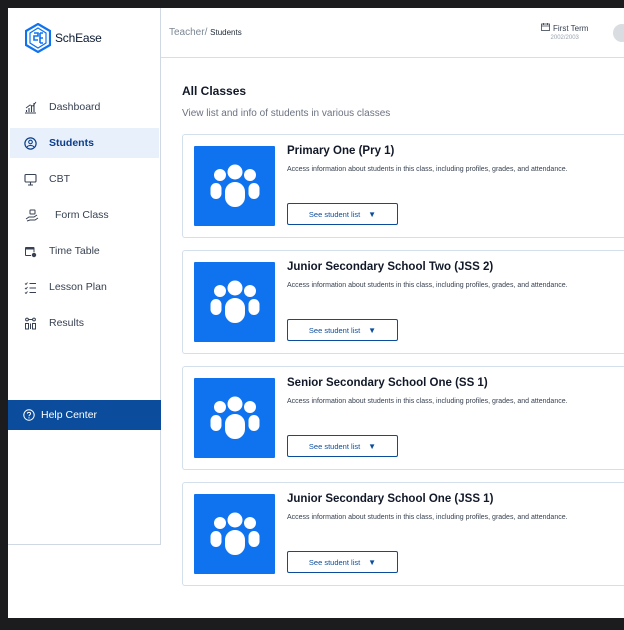  Describe the element at coordinates (392, 33) in the screenshot. I see `topbar: Teacher/ Students First Term 2002/2003` at that location.